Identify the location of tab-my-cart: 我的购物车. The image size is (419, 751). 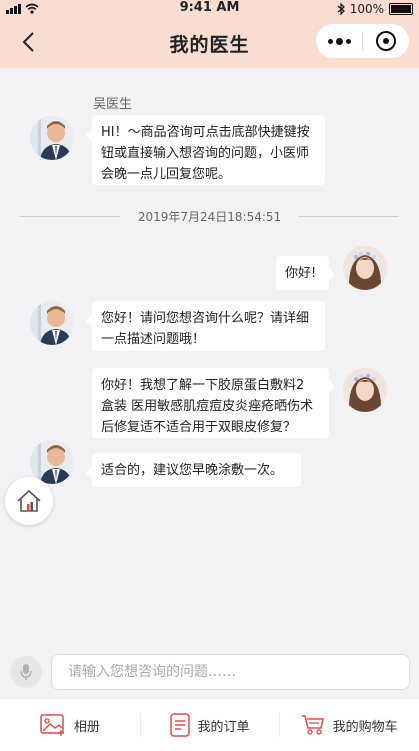
(349, 725).